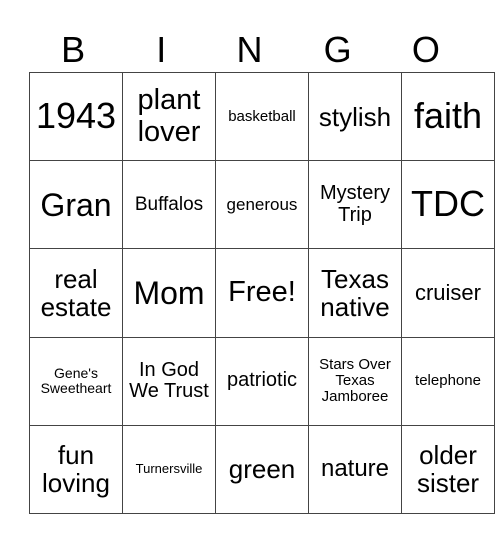 The image size is (500, 544). I want to click on bingo-cell: fun loving, so click(76, 469).